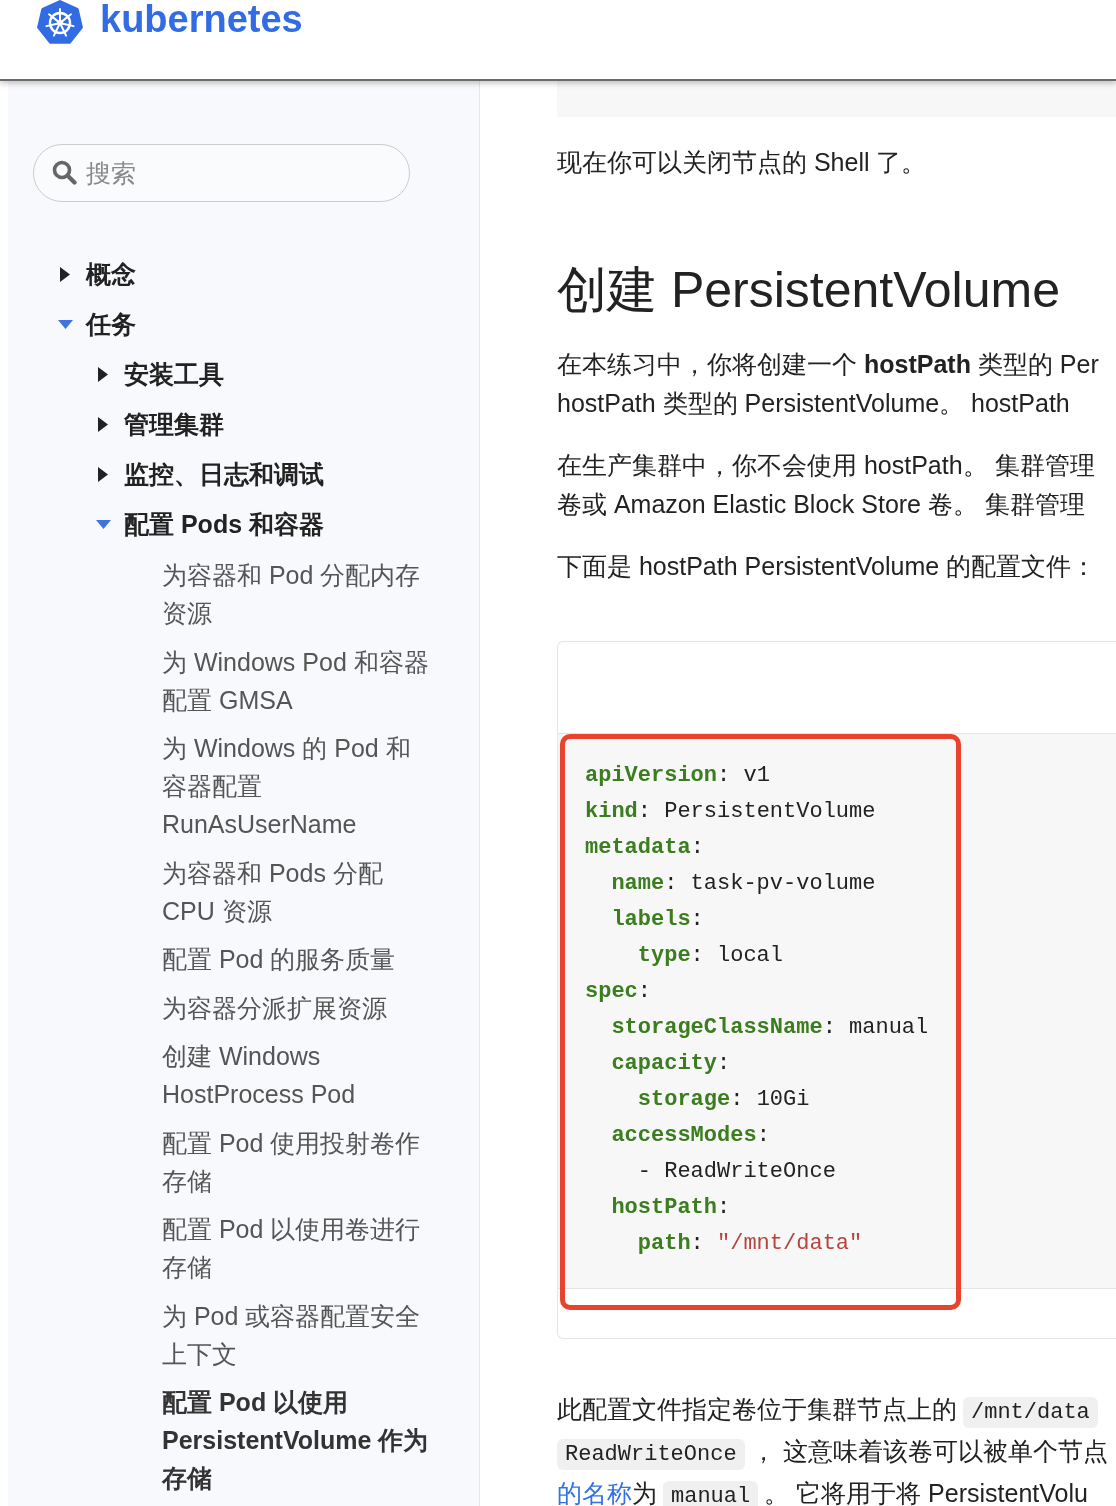  I want to click on paragraph: 现在你可以关闭节点的 Shell 了。, so click(742, 162).